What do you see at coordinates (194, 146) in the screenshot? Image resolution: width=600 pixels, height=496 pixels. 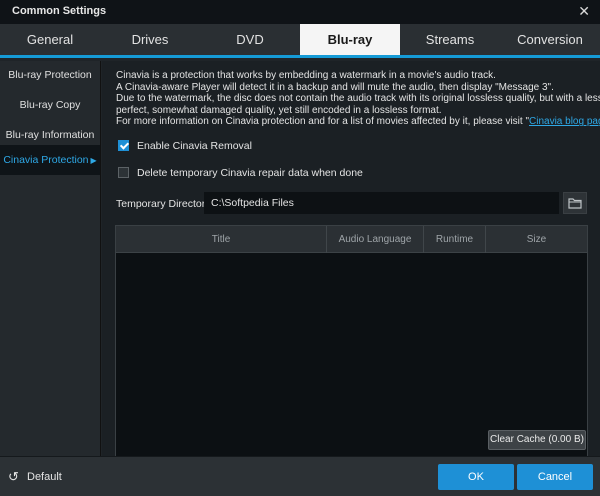 I see `enable-cinavia-label: Enable Cinavia Removal` at bounding box center [194, 146].